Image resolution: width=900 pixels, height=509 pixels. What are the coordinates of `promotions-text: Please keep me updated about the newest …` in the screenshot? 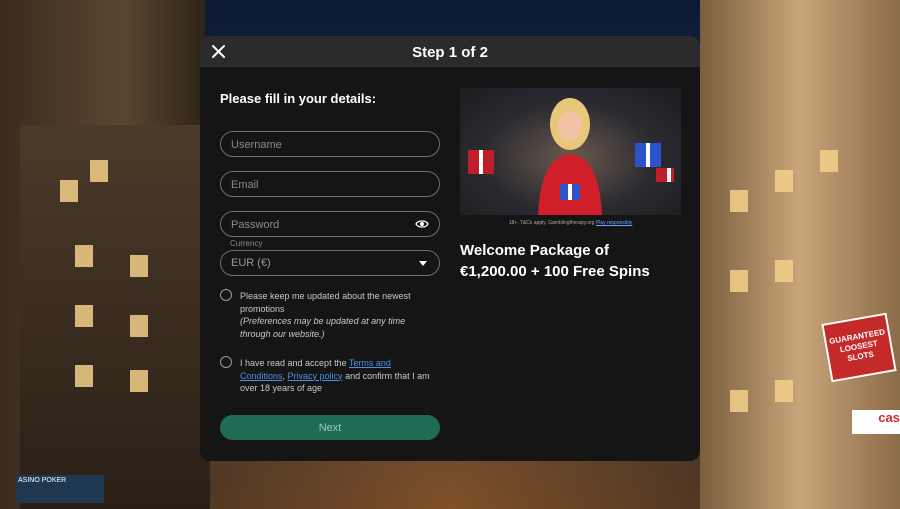 It's located at (325, 302).